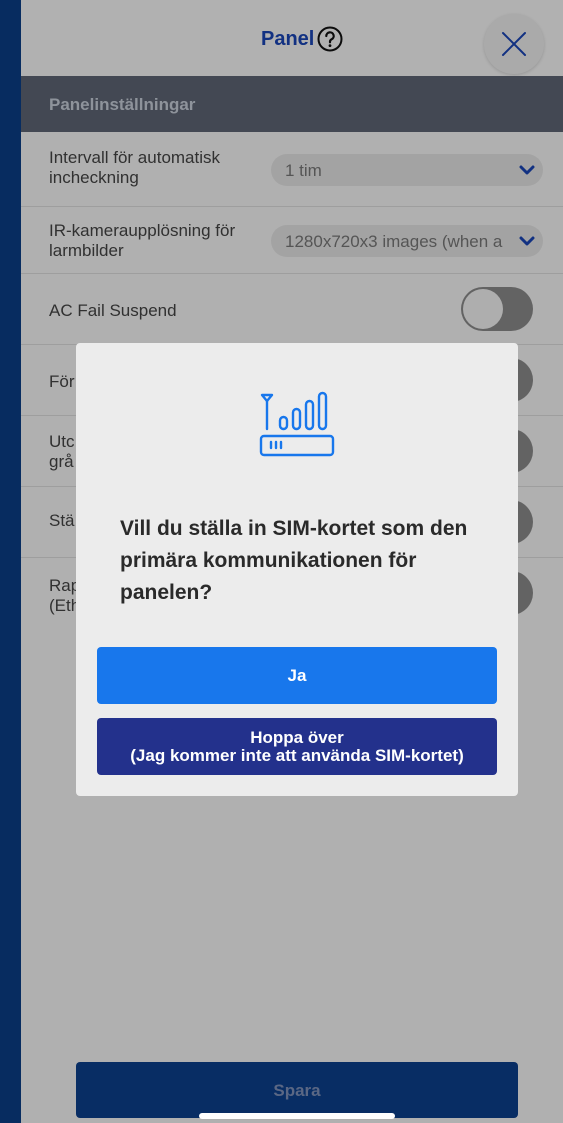 This screenshot has width=563, height=1123. What do you see at coordinates (297, 755) in the screenshot?
I see `skip-button-sublabel: (Jag kommer inte att använda SIM-kortet)` at bounding box center [297, 755].